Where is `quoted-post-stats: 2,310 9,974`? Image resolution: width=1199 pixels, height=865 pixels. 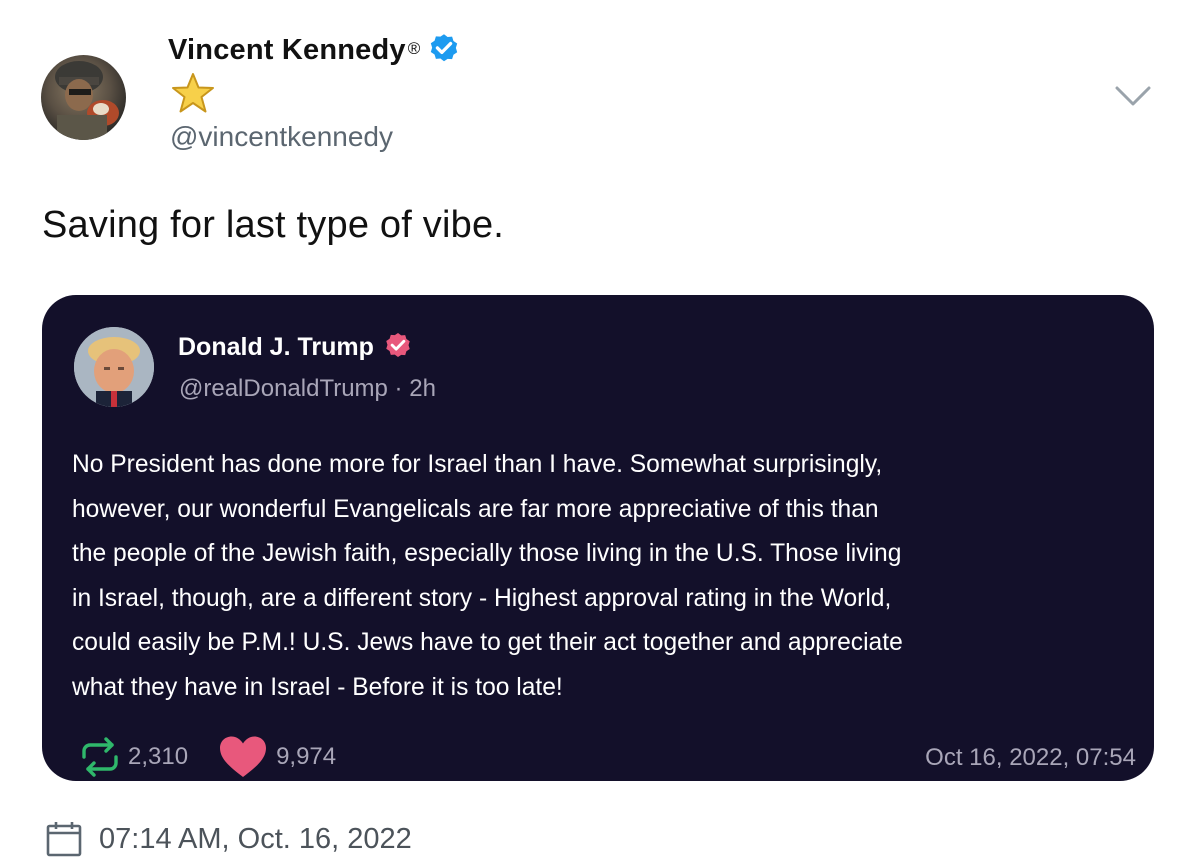 quoted-post-stats: 2,310 9,974 is located at coordinates (207, 757).